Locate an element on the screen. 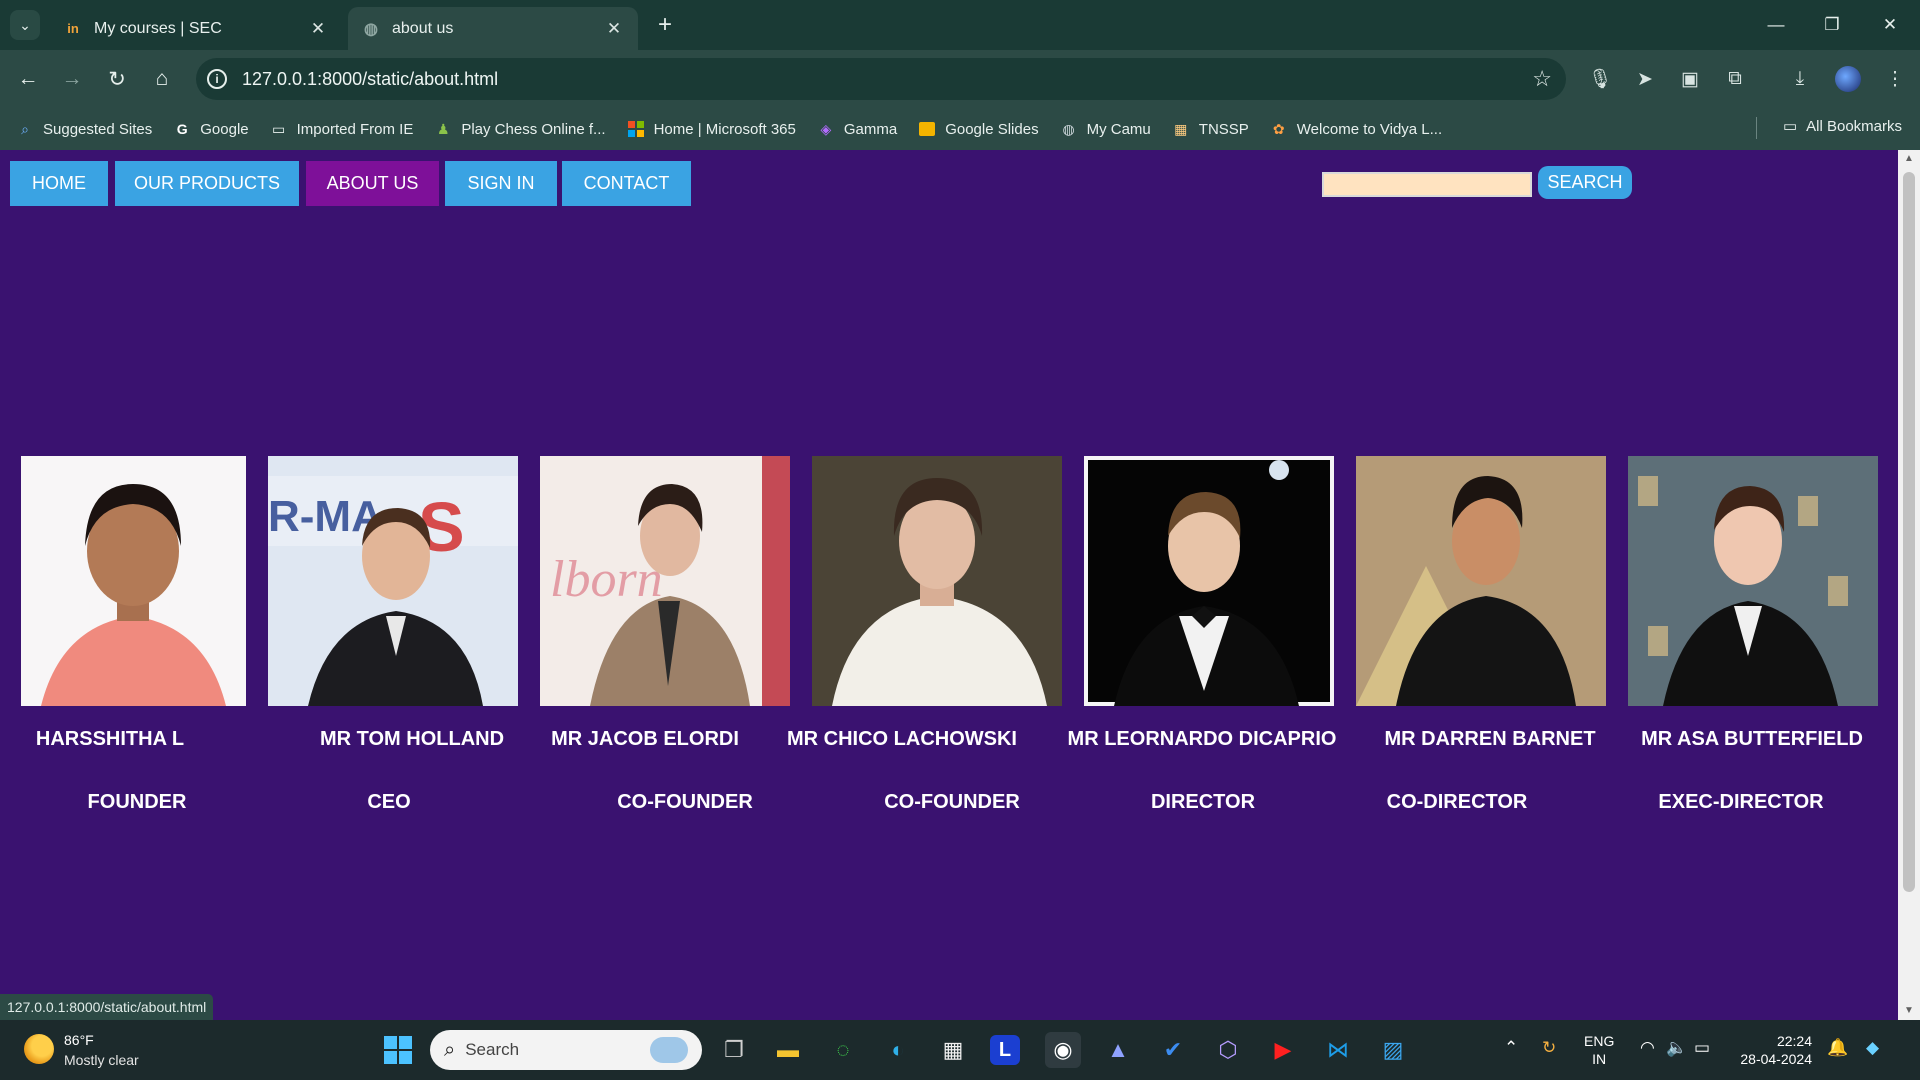 This screenshot has height=1080, width=1920. language-indicator: ENG IN is located at coordinates (1599, 1050).